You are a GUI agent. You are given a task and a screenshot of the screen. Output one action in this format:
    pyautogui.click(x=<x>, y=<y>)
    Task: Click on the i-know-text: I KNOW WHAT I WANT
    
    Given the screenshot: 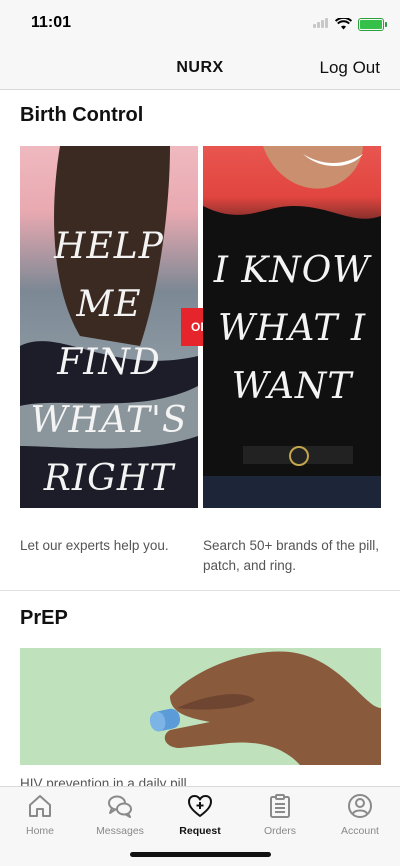 What is the action you would take?
    pyautogui.click(x=292, y=328)
    